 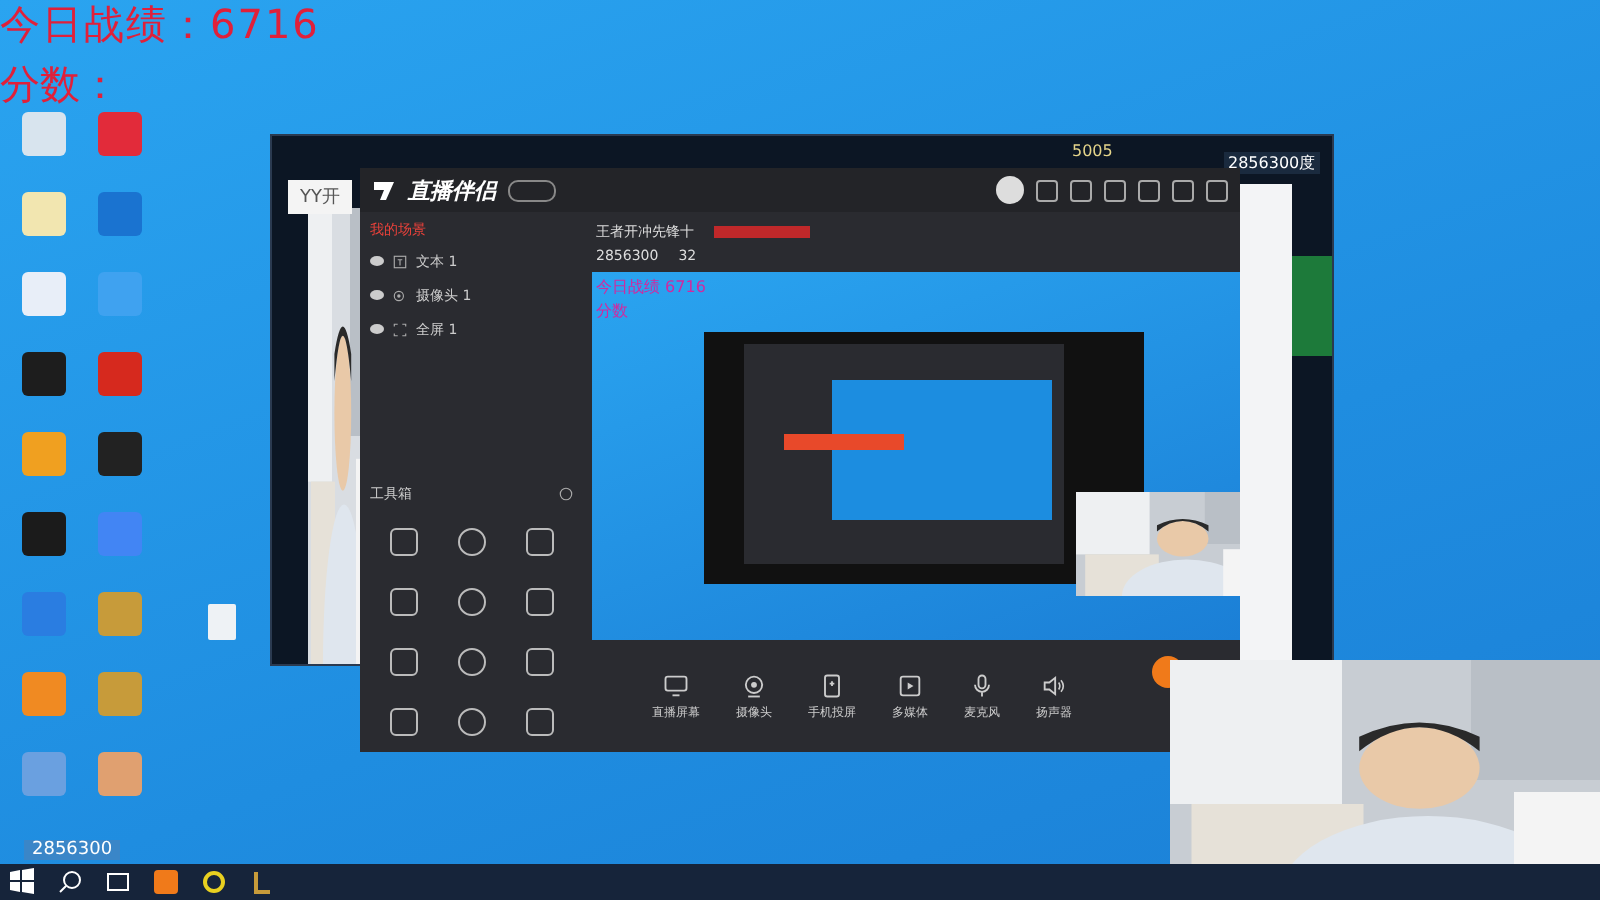 I want to click on alert-banner, so click(x=762, y=231).